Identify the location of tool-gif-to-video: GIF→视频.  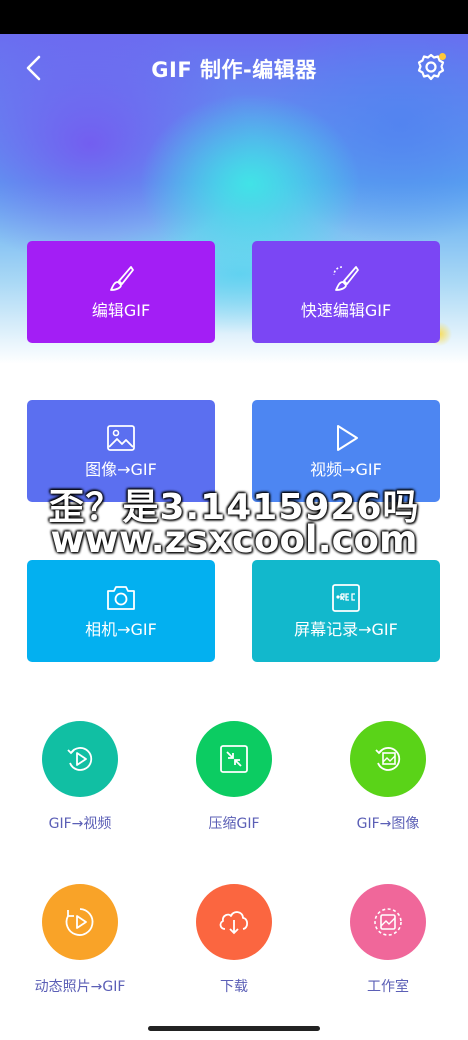
(80, 777).